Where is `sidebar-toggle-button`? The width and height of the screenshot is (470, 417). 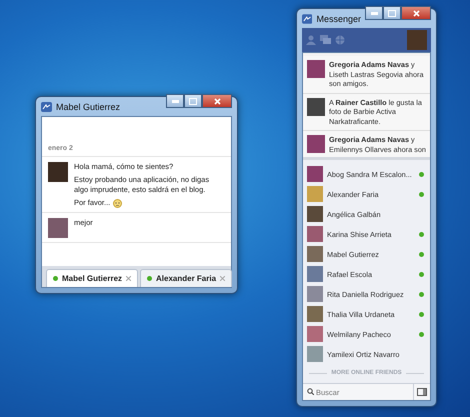 sidebar-toggle-button is located at coordinates (421, 391).